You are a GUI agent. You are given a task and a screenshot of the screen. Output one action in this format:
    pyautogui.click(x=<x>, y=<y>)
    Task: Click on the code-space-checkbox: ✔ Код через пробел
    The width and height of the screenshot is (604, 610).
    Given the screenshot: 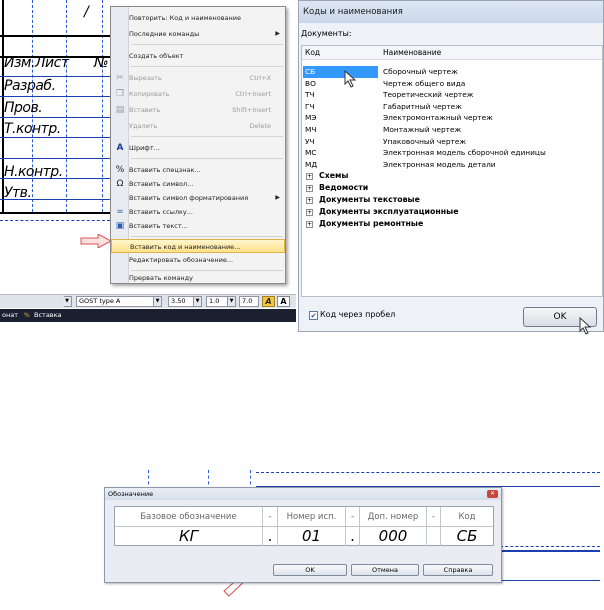 What is the action you would take?
    pyautogui.click(x=352, y=315)
    